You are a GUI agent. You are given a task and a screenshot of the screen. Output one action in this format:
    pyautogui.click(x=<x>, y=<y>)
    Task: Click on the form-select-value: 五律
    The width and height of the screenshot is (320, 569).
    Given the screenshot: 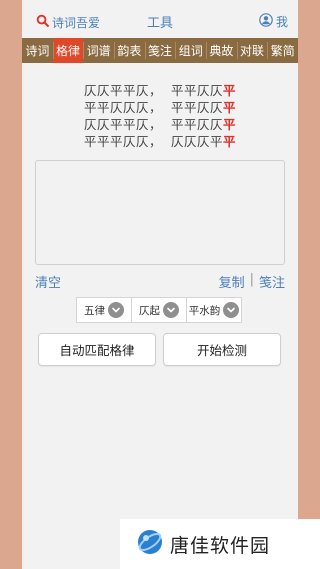 What is the action you would take?
    pyautogui.click(x=94, y=310)
    